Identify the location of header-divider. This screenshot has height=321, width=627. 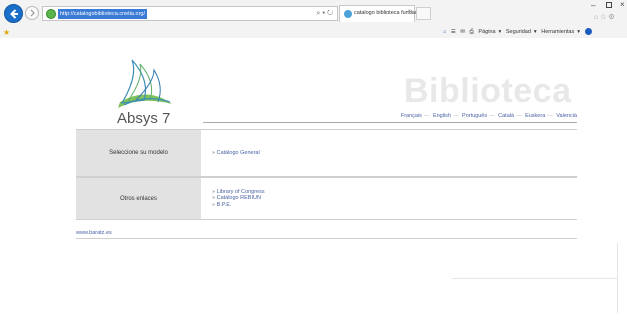
(390, 122).